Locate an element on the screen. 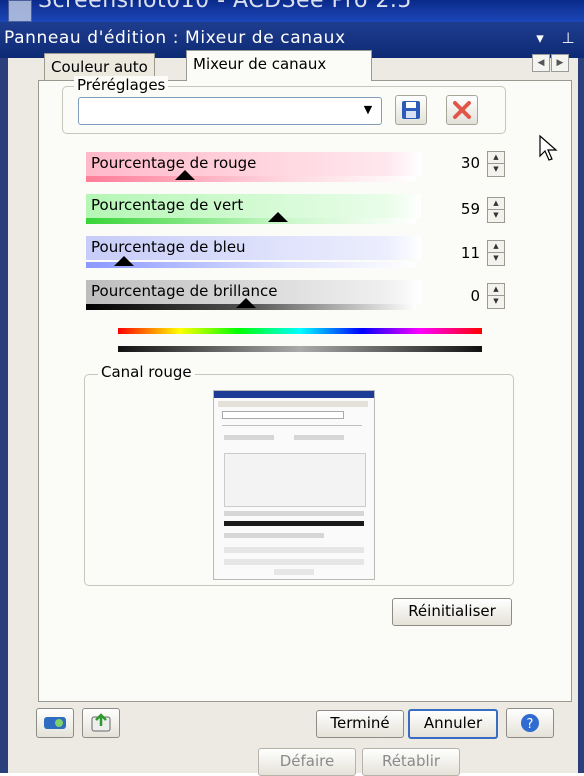  brightness-percentage-spinner: ▲ ▼ is located at coordinates (496, 296).